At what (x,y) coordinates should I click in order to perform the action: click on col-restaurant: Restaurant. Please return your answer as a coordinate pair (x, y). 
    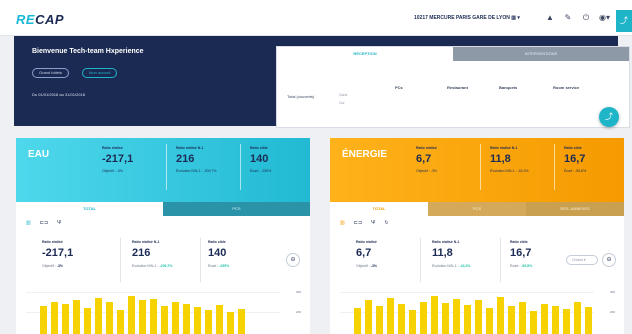
    Looking at the image, I should click on (457, 87).